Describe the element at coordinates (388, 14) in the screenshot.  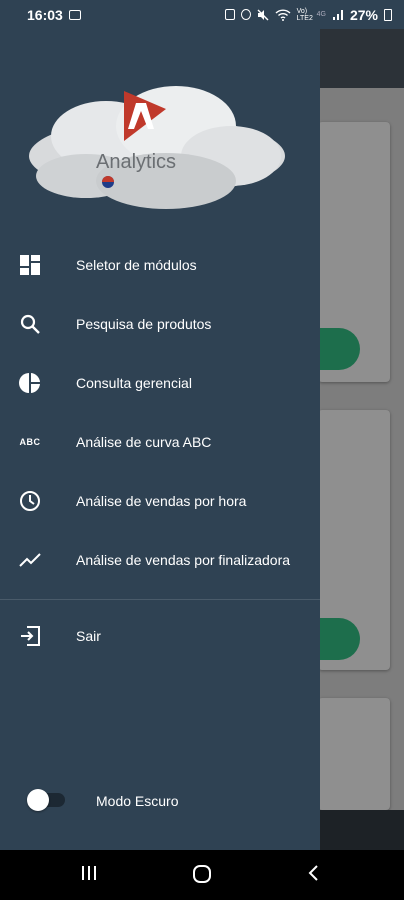
I see `battery-icon` at that location.